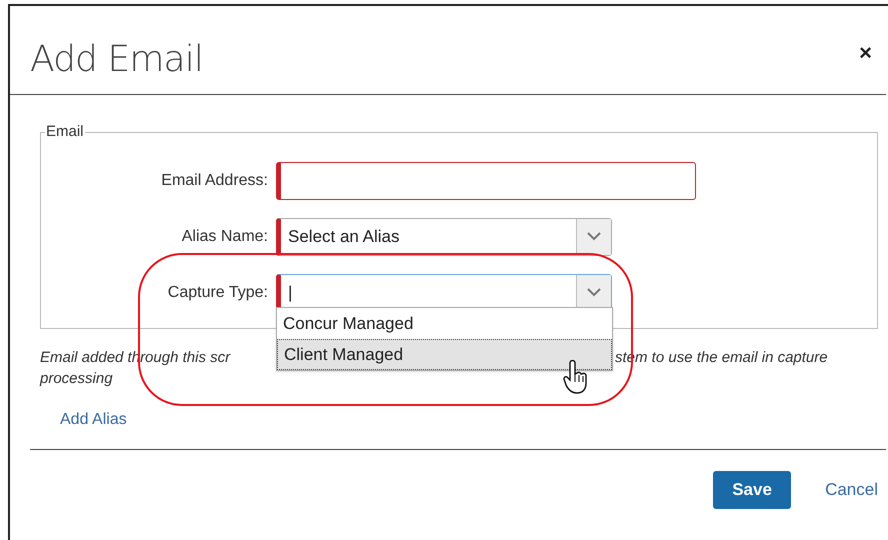  I want to click on email-input-field, so click(486, 181).